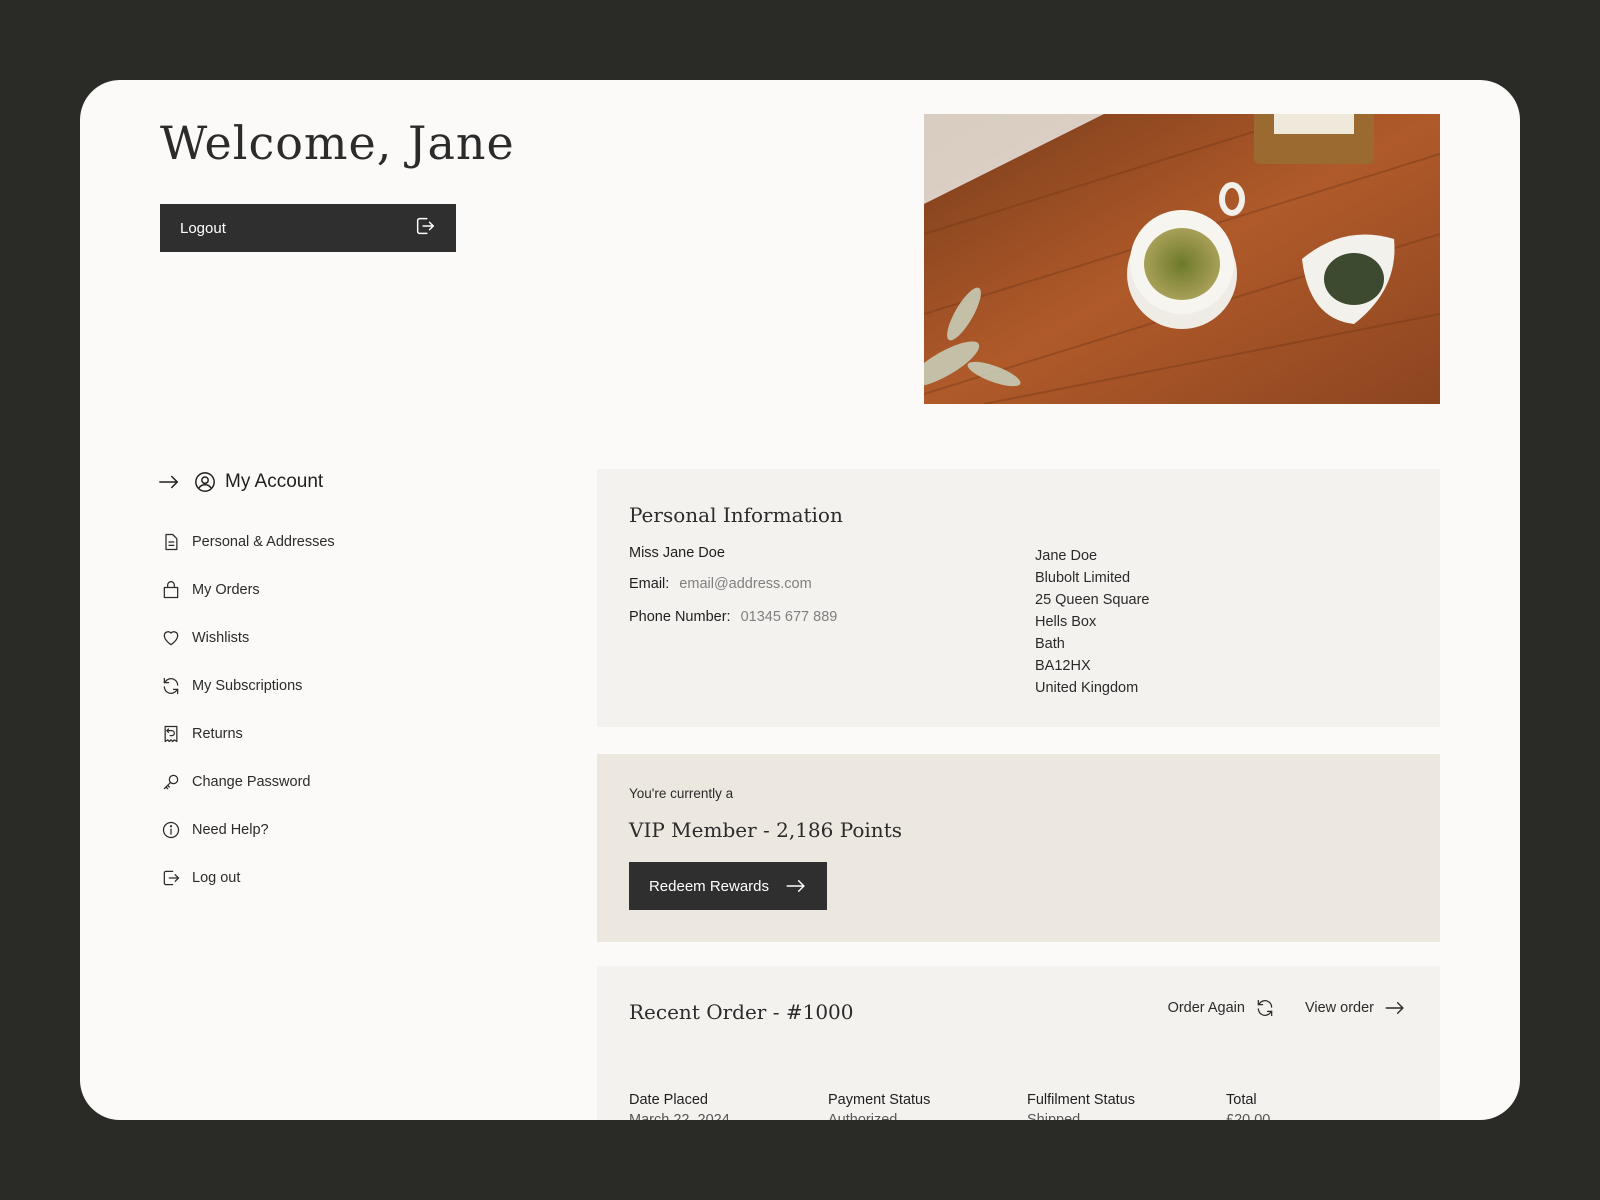 The image size is (1600, 1200). I want to click on redeem-rewards-button: Redeem Rewards, so click(728, 886).